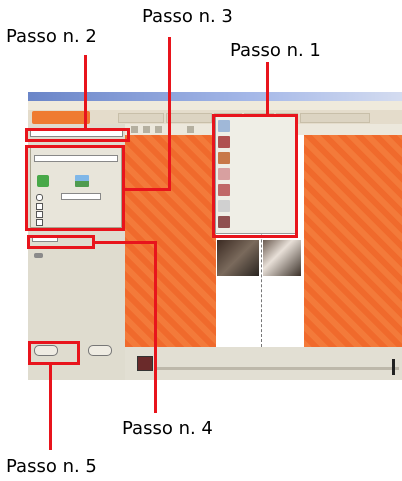 This screenshot has height=481, width=402. Describe the element at coordinates (389, 100) in the screenshot. I see `window-controls` at that location.